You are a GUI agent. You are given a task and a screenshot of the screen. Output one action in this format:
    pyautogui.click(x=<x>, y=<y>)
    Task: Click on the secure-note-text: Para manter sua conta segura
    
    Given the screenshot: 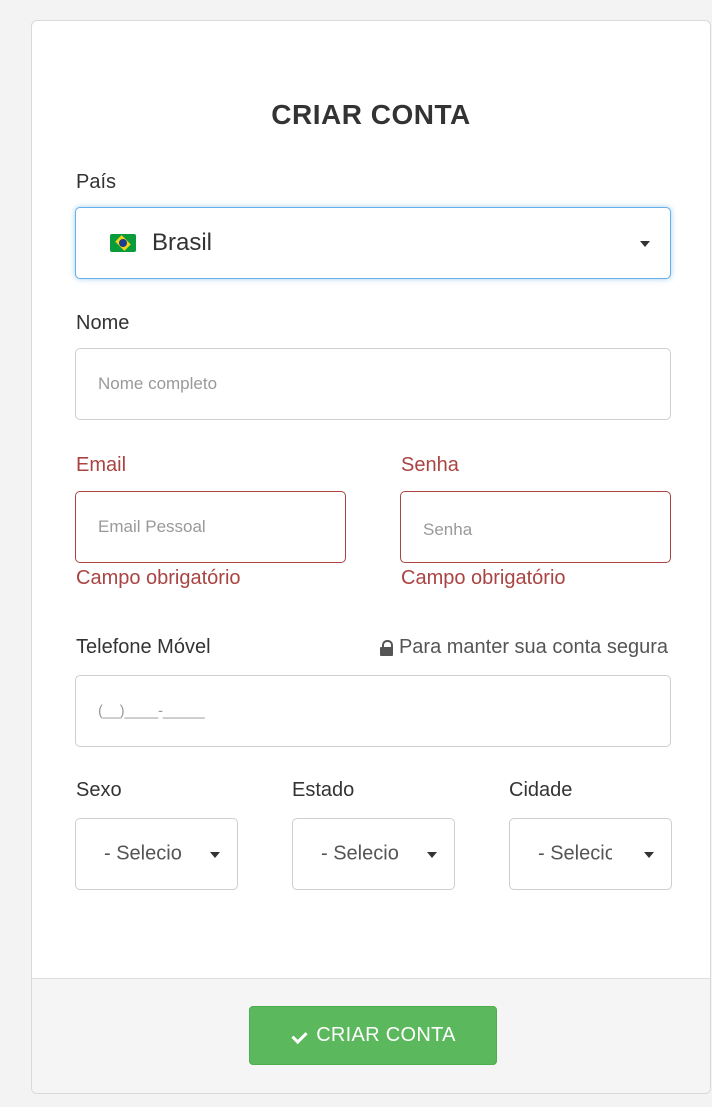 What is the action you would take?
    pyautogui.click(x=533, y=647)
    